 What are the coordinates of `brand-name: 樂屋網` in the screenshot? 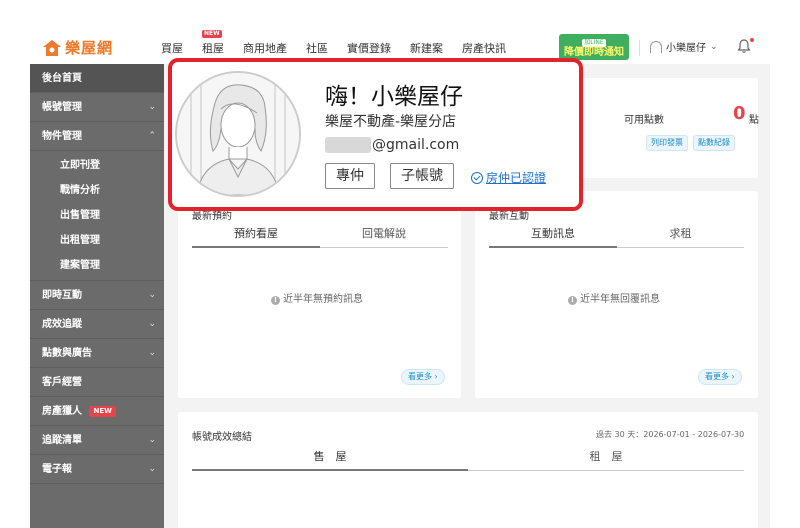 It's located at (89, 48).